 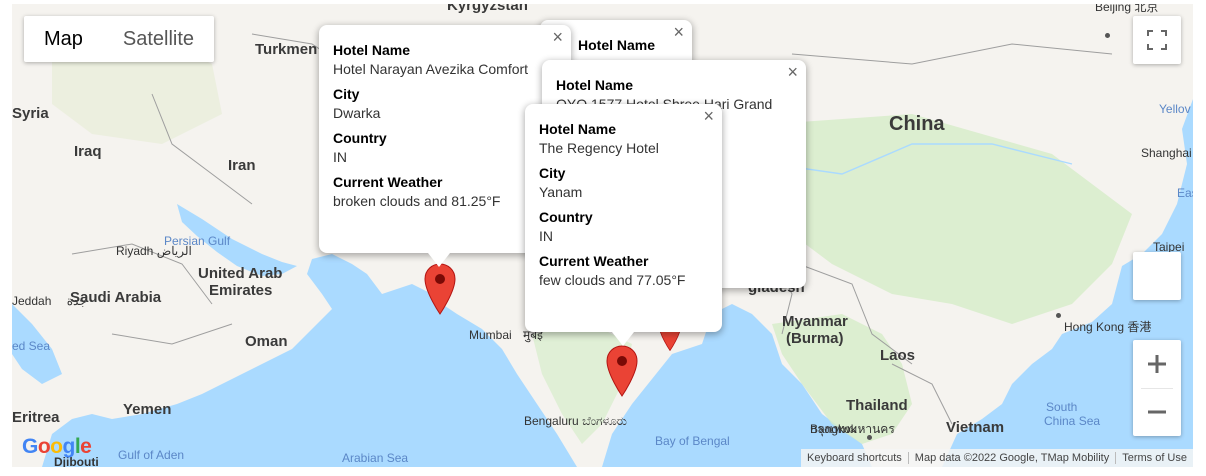 I want to click on label-gulf-of-aden: Gulf of Aden, so click(x=151, y=455).